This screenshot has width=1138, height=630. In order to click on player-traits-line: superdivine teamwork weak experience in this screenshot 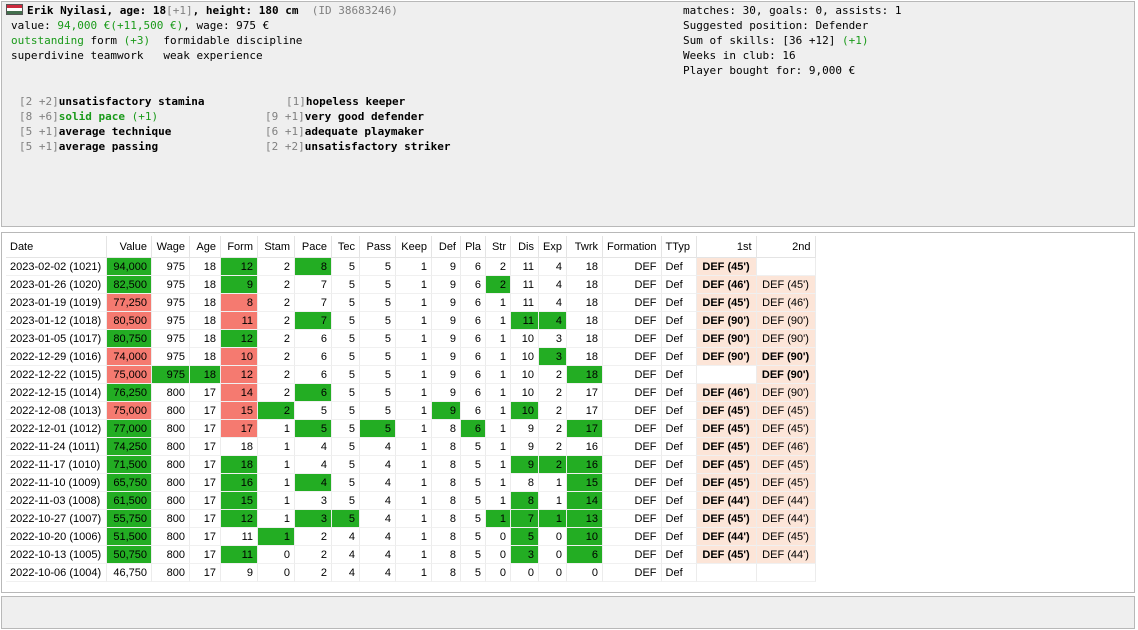, I will do `click(137, 55)`.